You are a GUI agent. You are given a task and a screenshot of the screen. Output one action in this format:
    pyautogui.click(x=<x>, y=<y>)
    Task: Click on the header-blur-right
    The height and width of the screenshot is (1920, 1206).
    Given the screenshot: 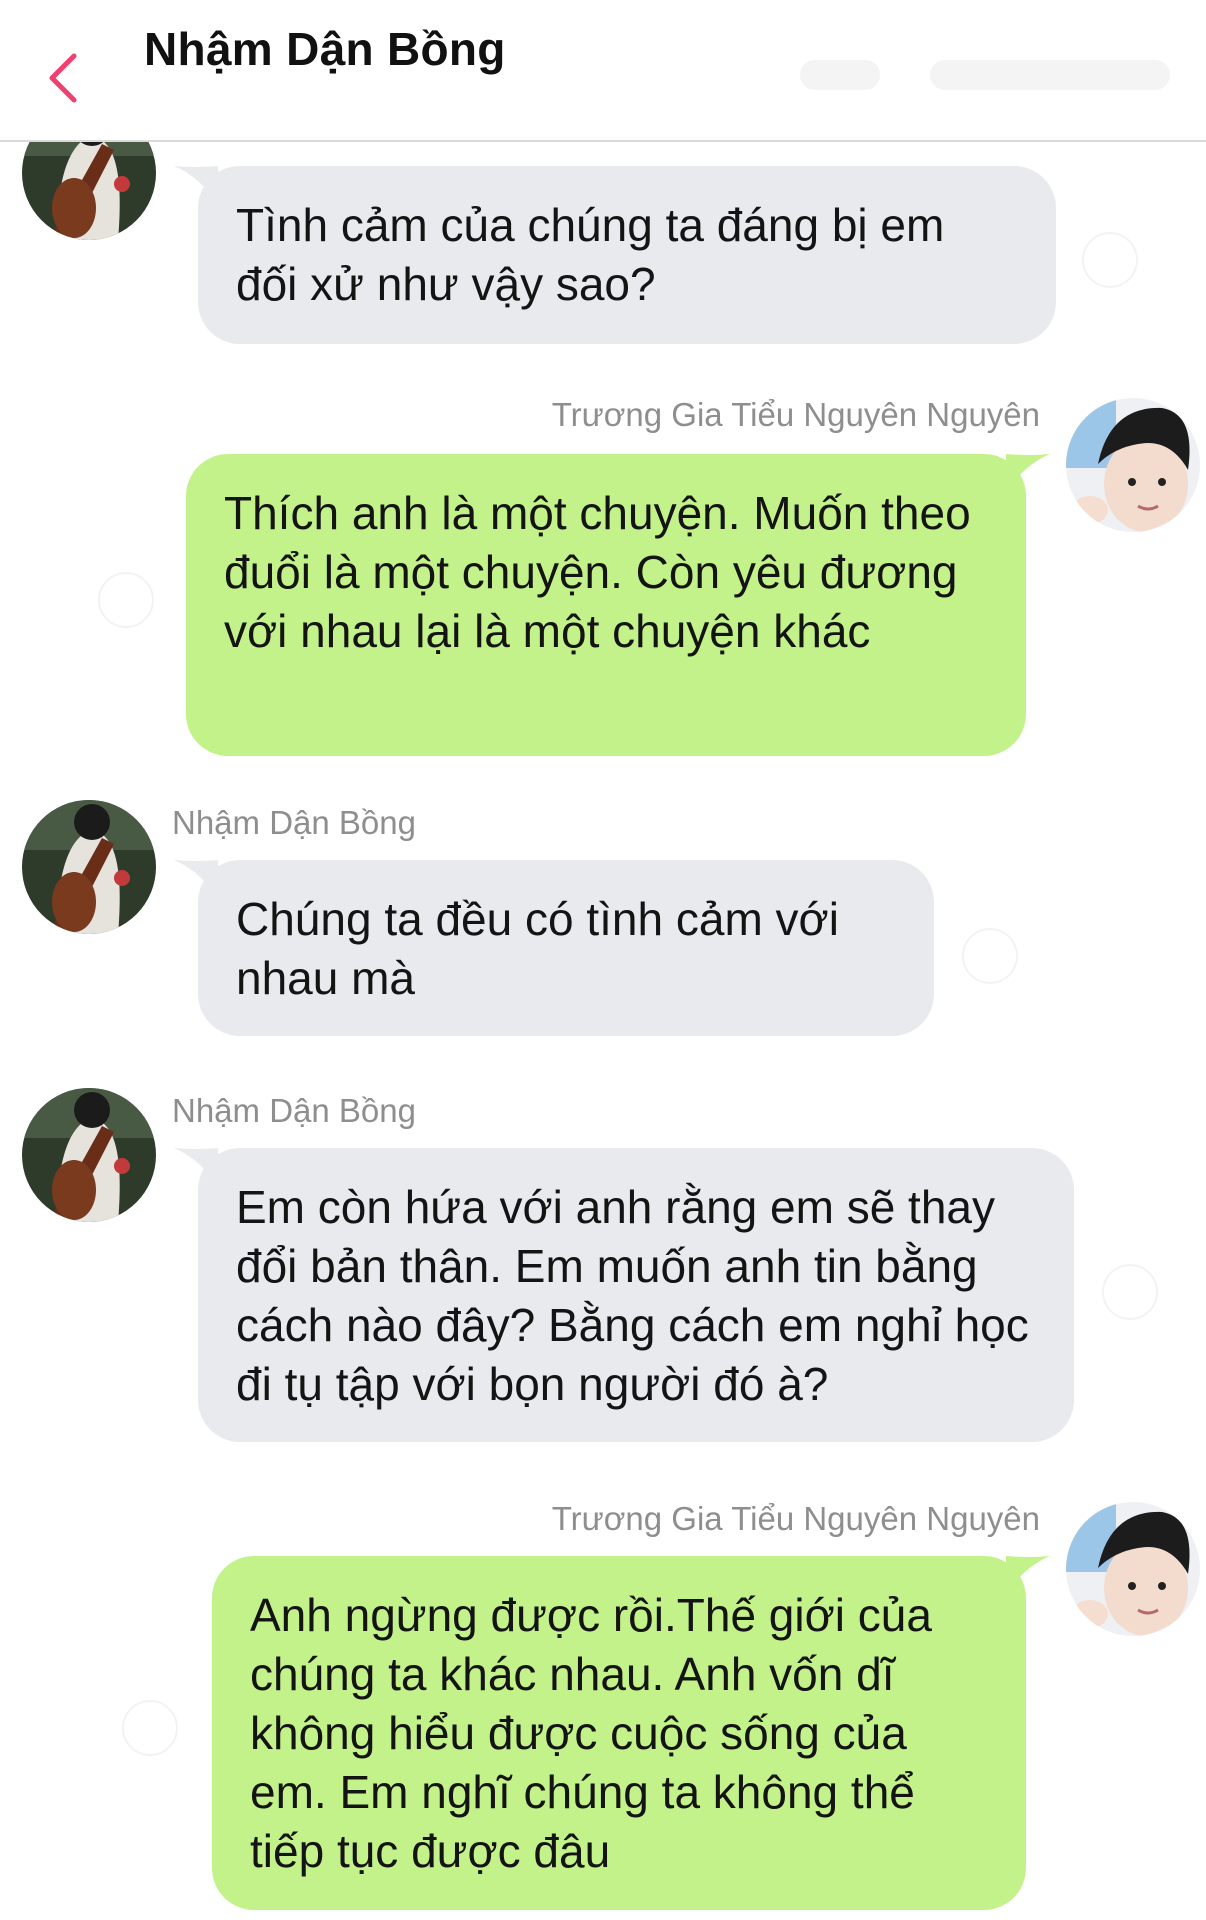 What is the action you would take?
    pyautogui.click(x=1050, y=75)
    